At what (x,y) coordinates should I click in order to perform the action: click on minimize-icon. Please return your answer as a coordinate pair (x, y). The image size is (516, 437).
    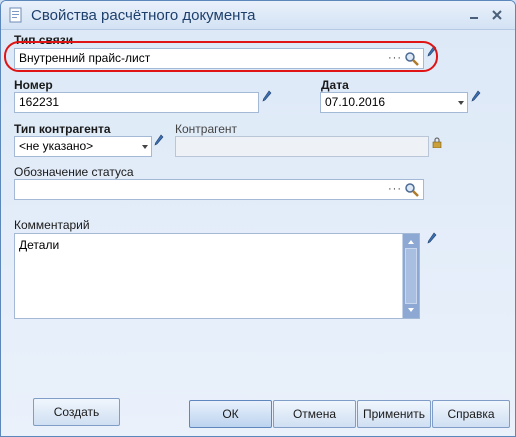
    Looking at the image, I should click on (474, 15).